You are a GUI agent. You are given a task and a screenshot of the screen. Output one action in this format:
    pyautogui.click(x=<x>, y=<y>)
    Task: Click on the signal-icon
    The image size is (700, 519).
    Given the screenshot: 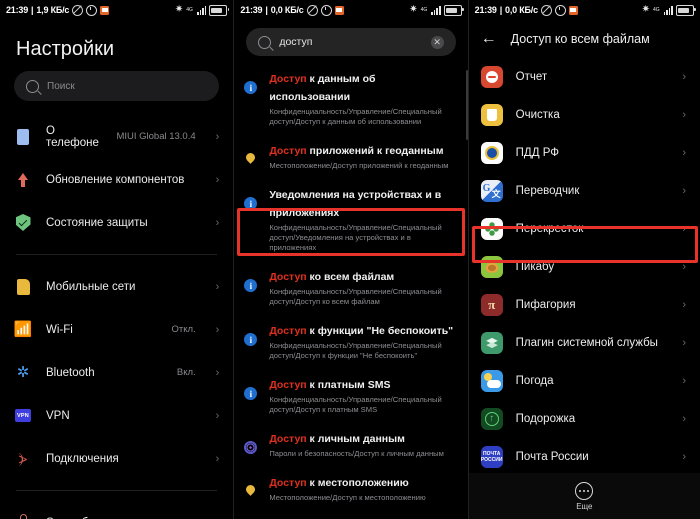 What is the action you would take?
    pyautogui.click(x=201, y=10)
    